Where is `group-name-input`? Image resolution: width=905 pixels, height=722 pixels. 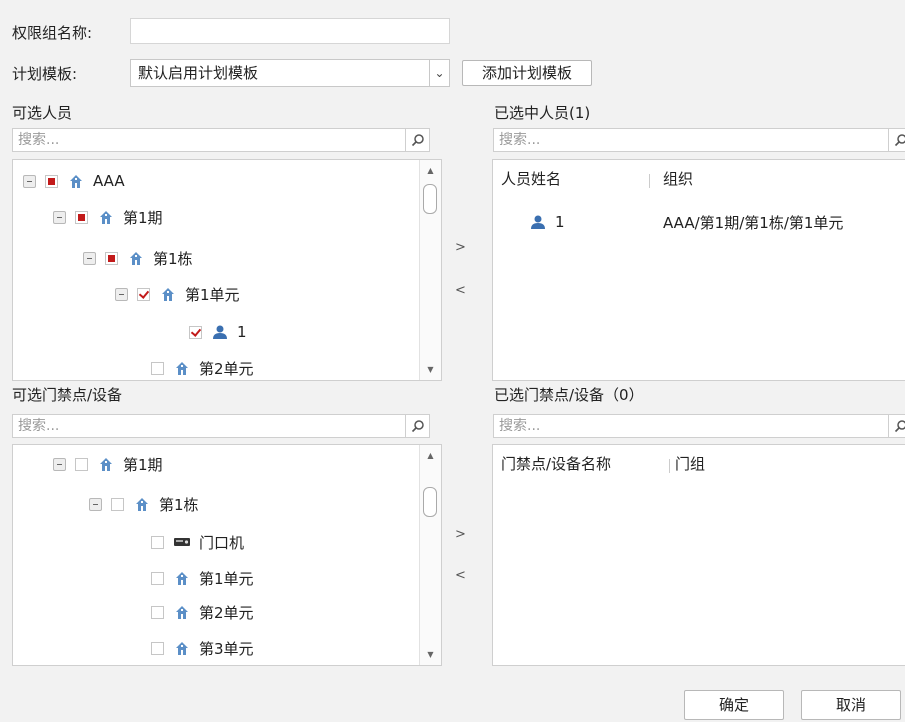
group-name-input is located at coordinates (290, 31).